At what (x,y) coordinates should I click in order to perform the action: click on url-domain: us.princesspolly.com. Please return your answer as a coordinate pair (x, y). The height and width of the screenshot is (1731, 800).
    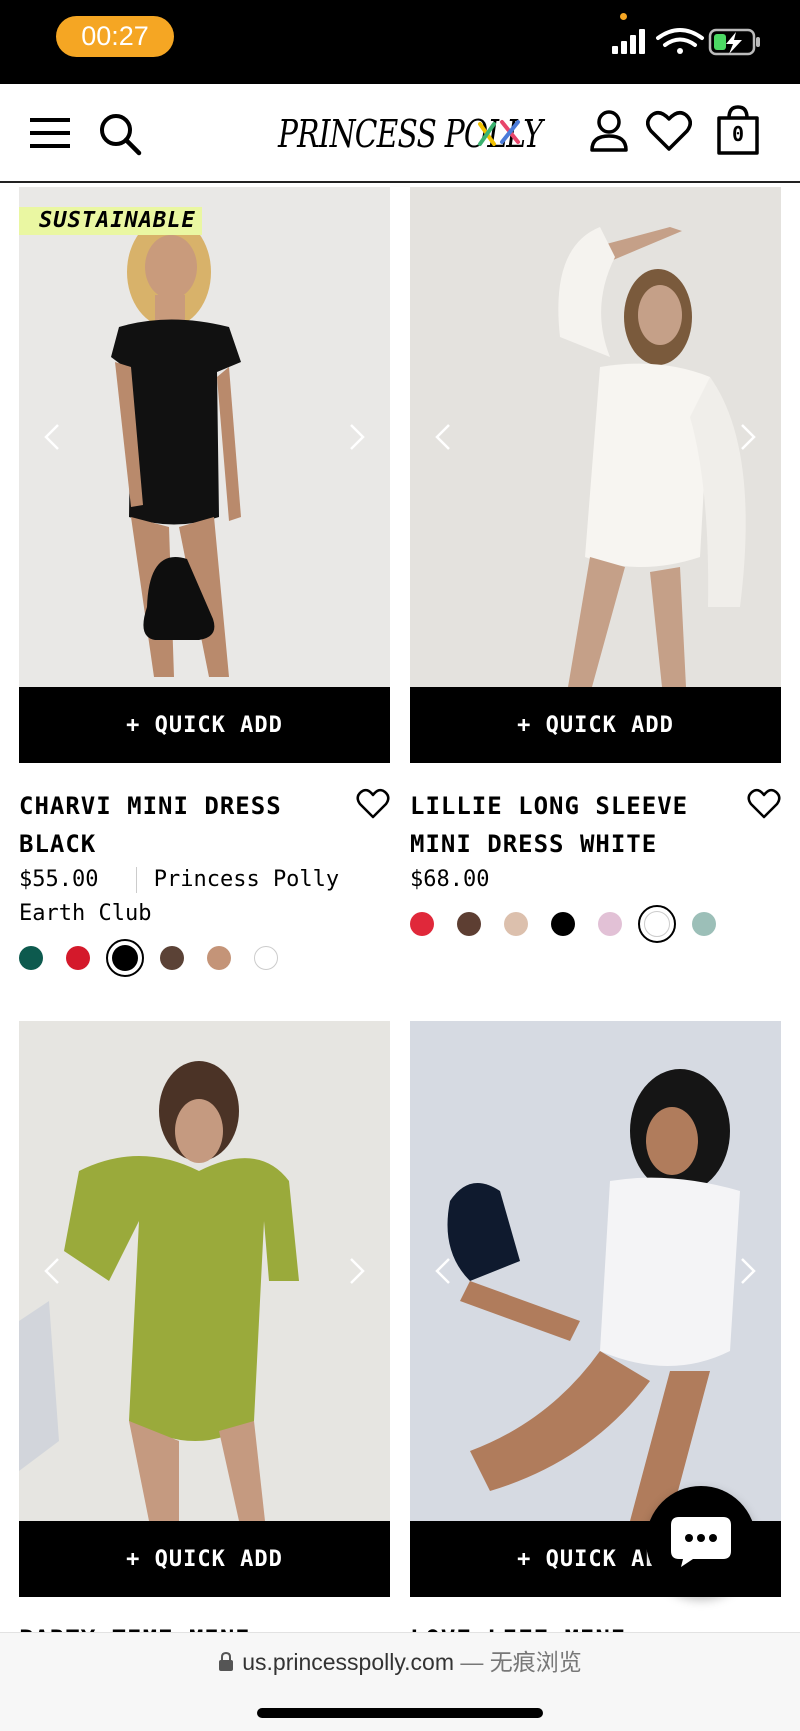
    Looking at the image, I should click on (348, 1662).